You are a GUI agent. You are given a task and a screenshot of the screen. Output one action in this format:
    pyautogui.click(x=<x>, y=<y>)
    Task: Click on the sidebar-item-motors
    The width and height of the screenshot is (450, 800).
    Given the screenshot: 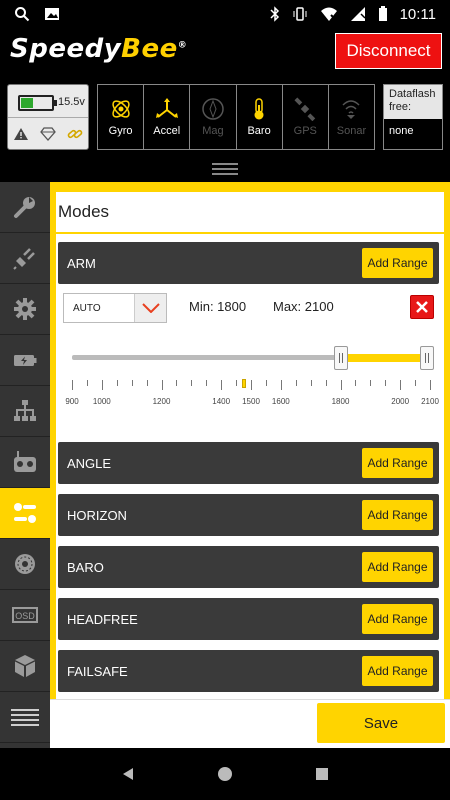 What is the action you would take?
    pyautogui.click(x=25, y=564)
    